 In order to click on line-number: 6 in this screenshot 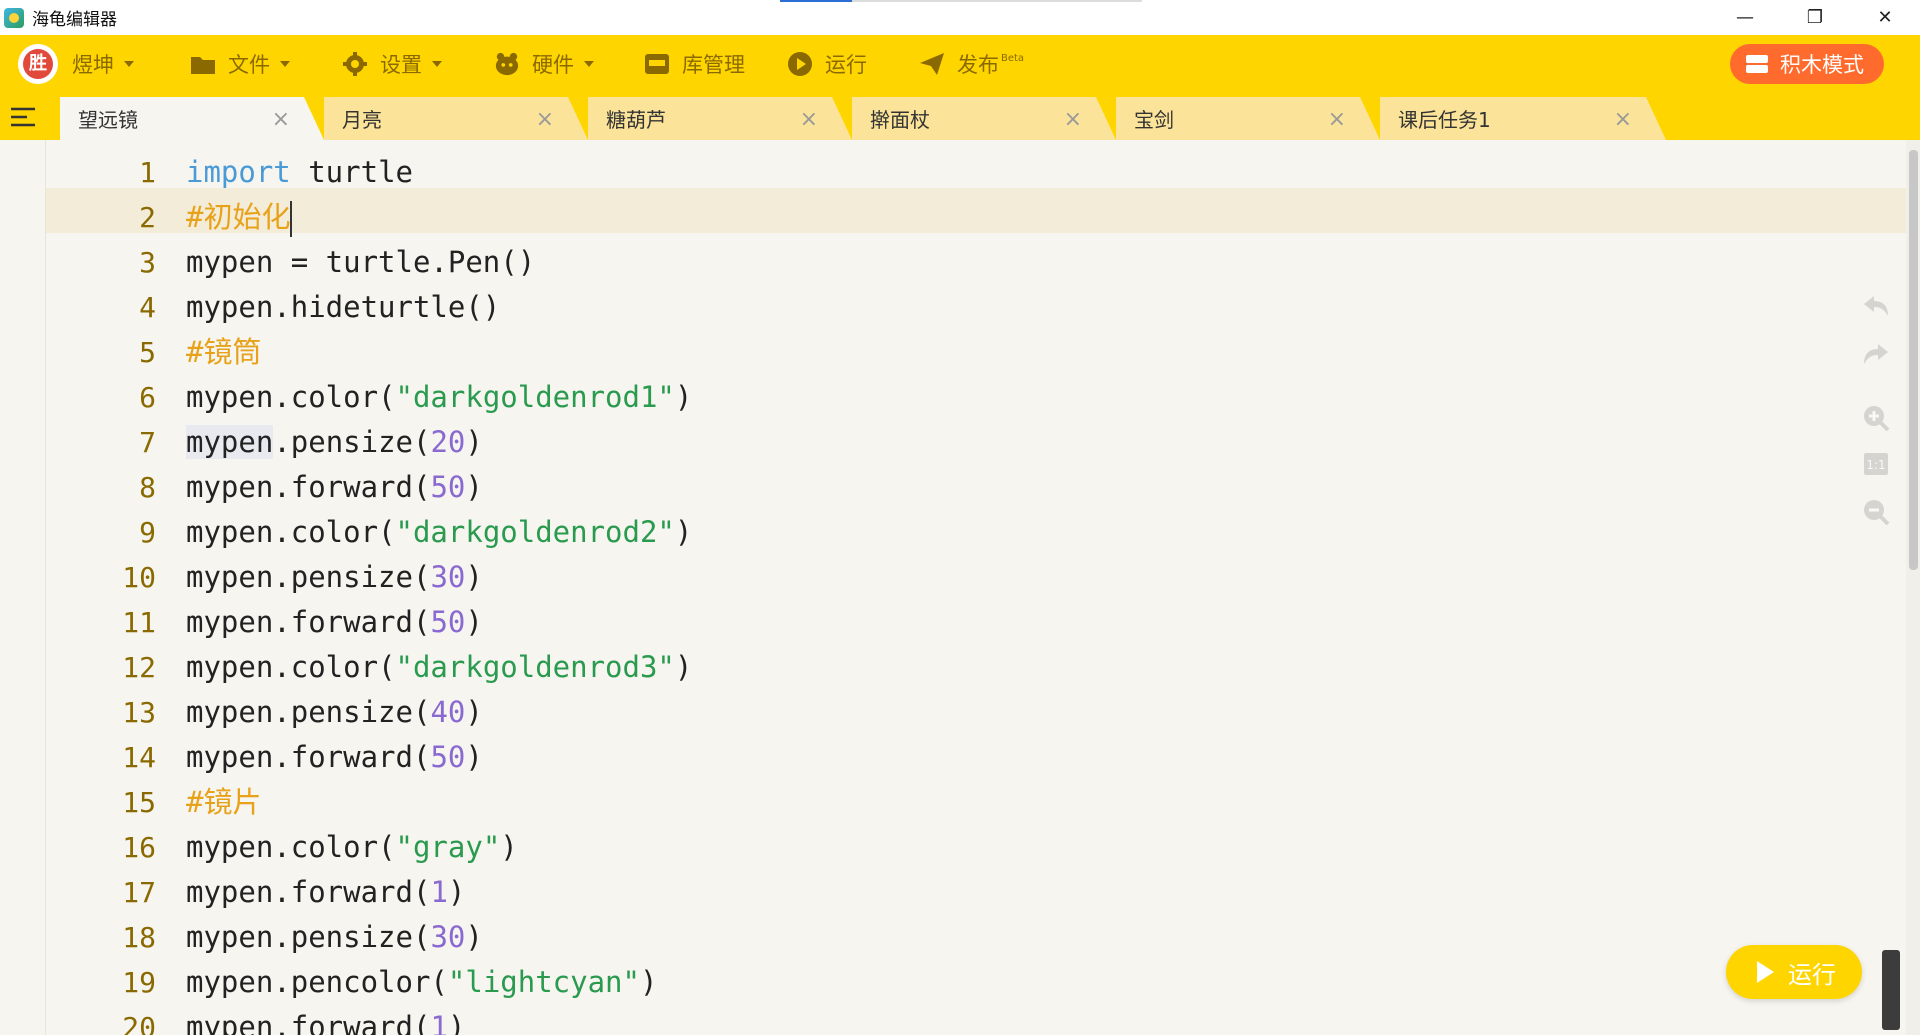, I will do `click(147, 397)`.